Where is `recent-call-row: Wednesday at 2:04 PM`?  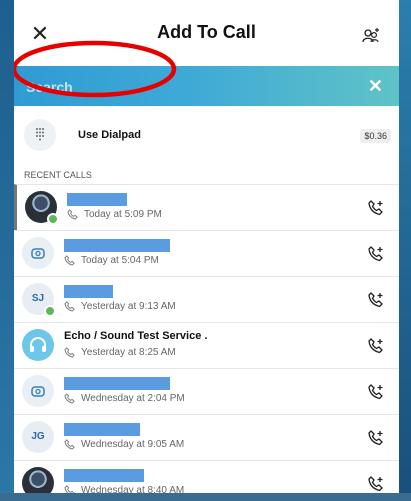
recent-call-row: Wednesday at 2:04 PM is located at coordinates (206, 391).